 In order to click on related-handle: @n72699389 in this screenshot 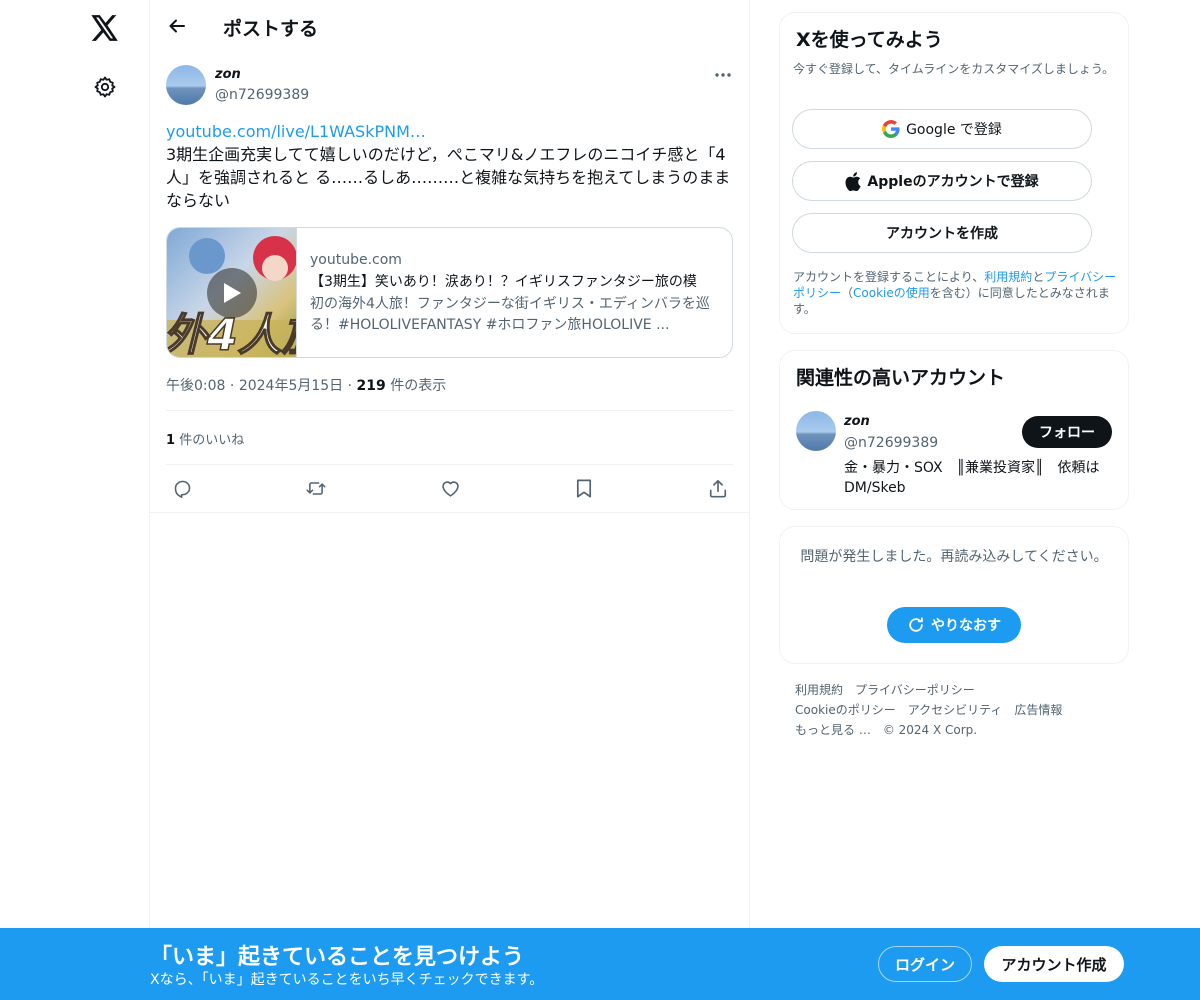, I will do `click(891, 443)`.